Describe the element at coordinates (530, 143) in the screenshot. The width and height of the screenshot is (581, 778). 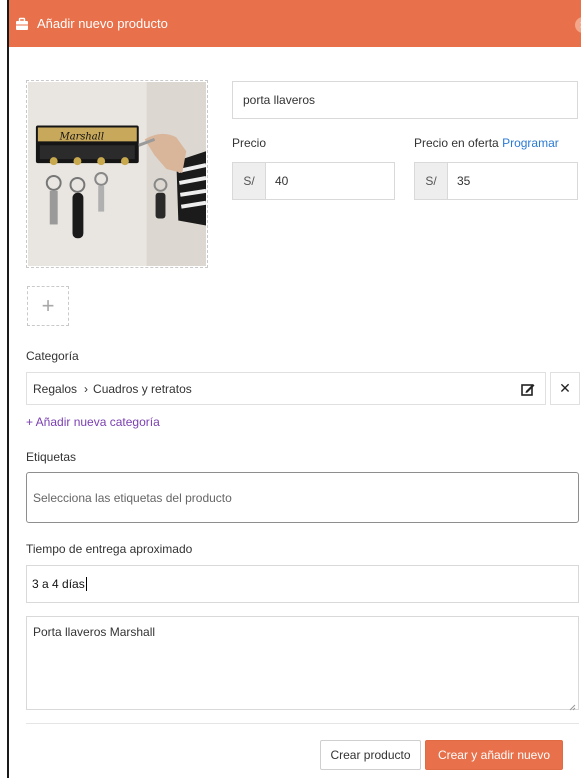
I see `schedule-link: Programar` at that location.